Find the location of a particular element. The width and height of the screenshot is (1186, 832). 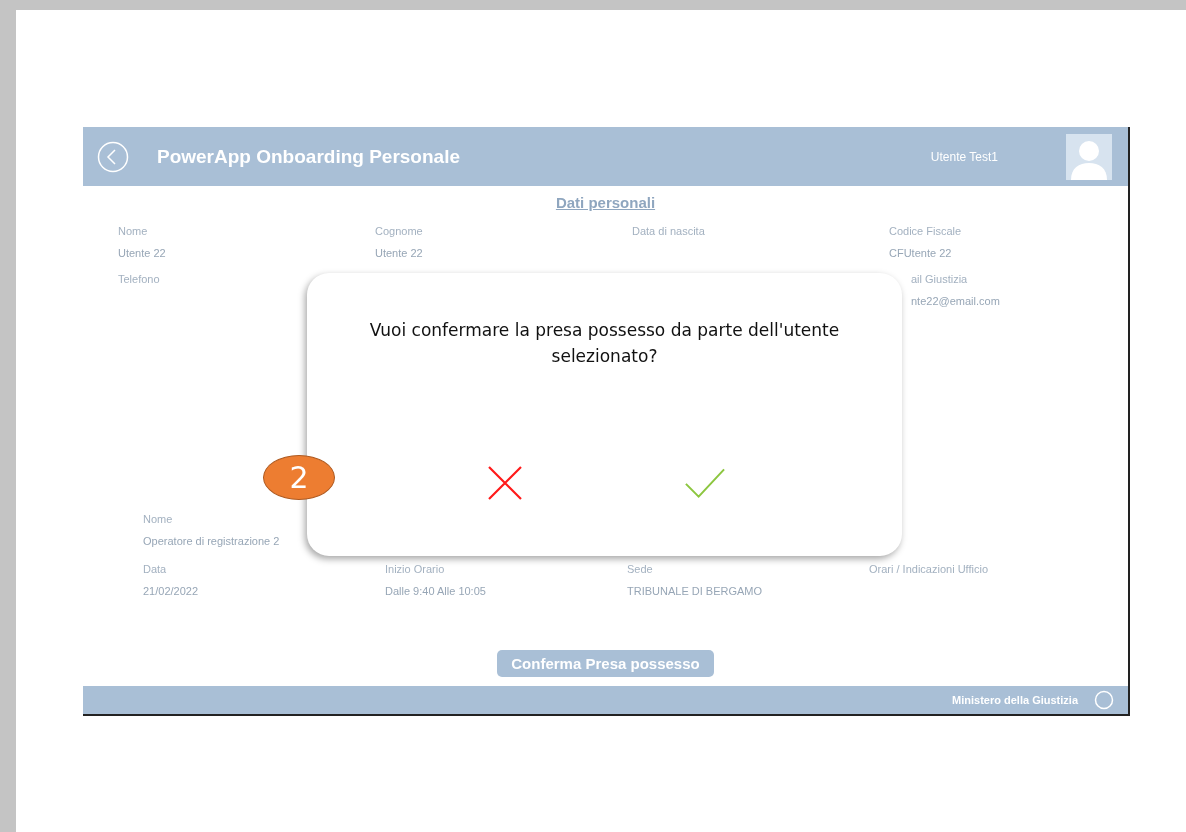

field-label: Cognome is located at coordinates (399, 231).